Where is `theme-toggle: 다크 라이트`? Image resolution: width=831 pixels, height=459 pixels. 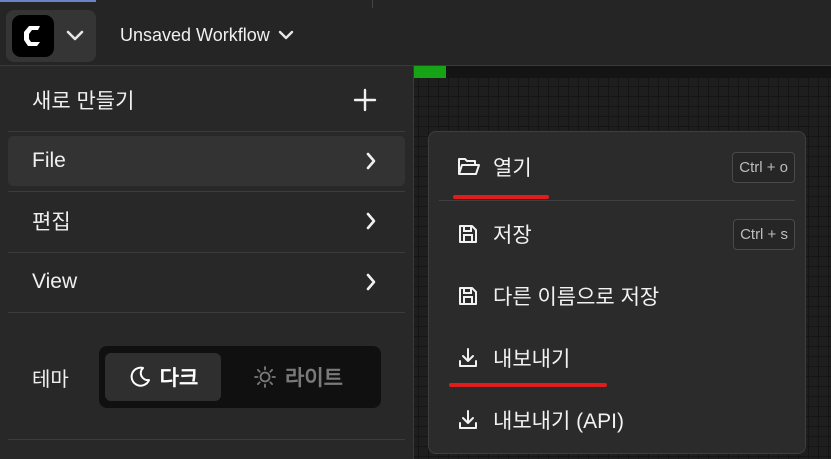 theme-toggle: 다크 라이트 is located at coordinates (240, 377).